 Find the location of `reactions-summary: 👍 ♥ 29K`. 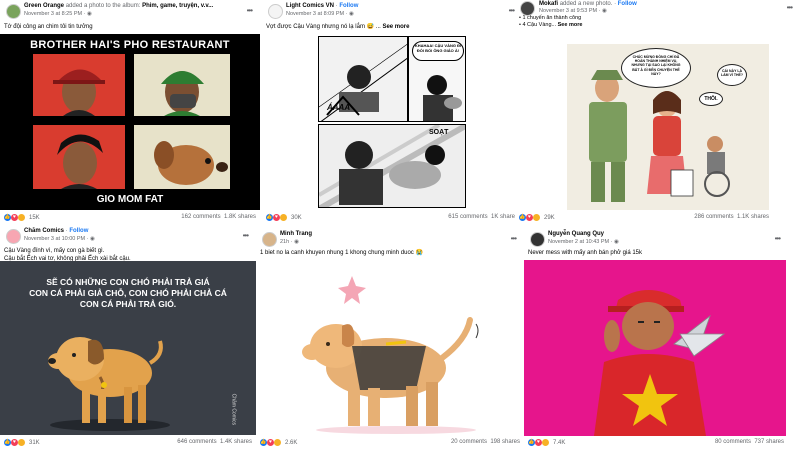

reactions-summary: 👍 ♥ 29K is located at coordinates (537, 217).